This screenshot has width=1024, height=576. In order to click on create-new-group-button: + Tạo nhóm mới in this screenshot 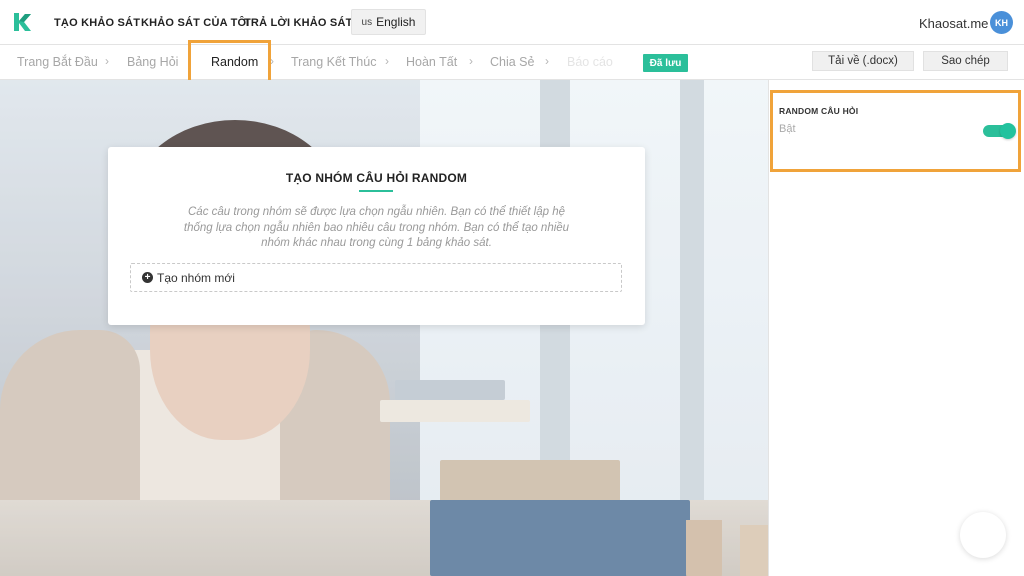, I will do `click(376, 277)`.